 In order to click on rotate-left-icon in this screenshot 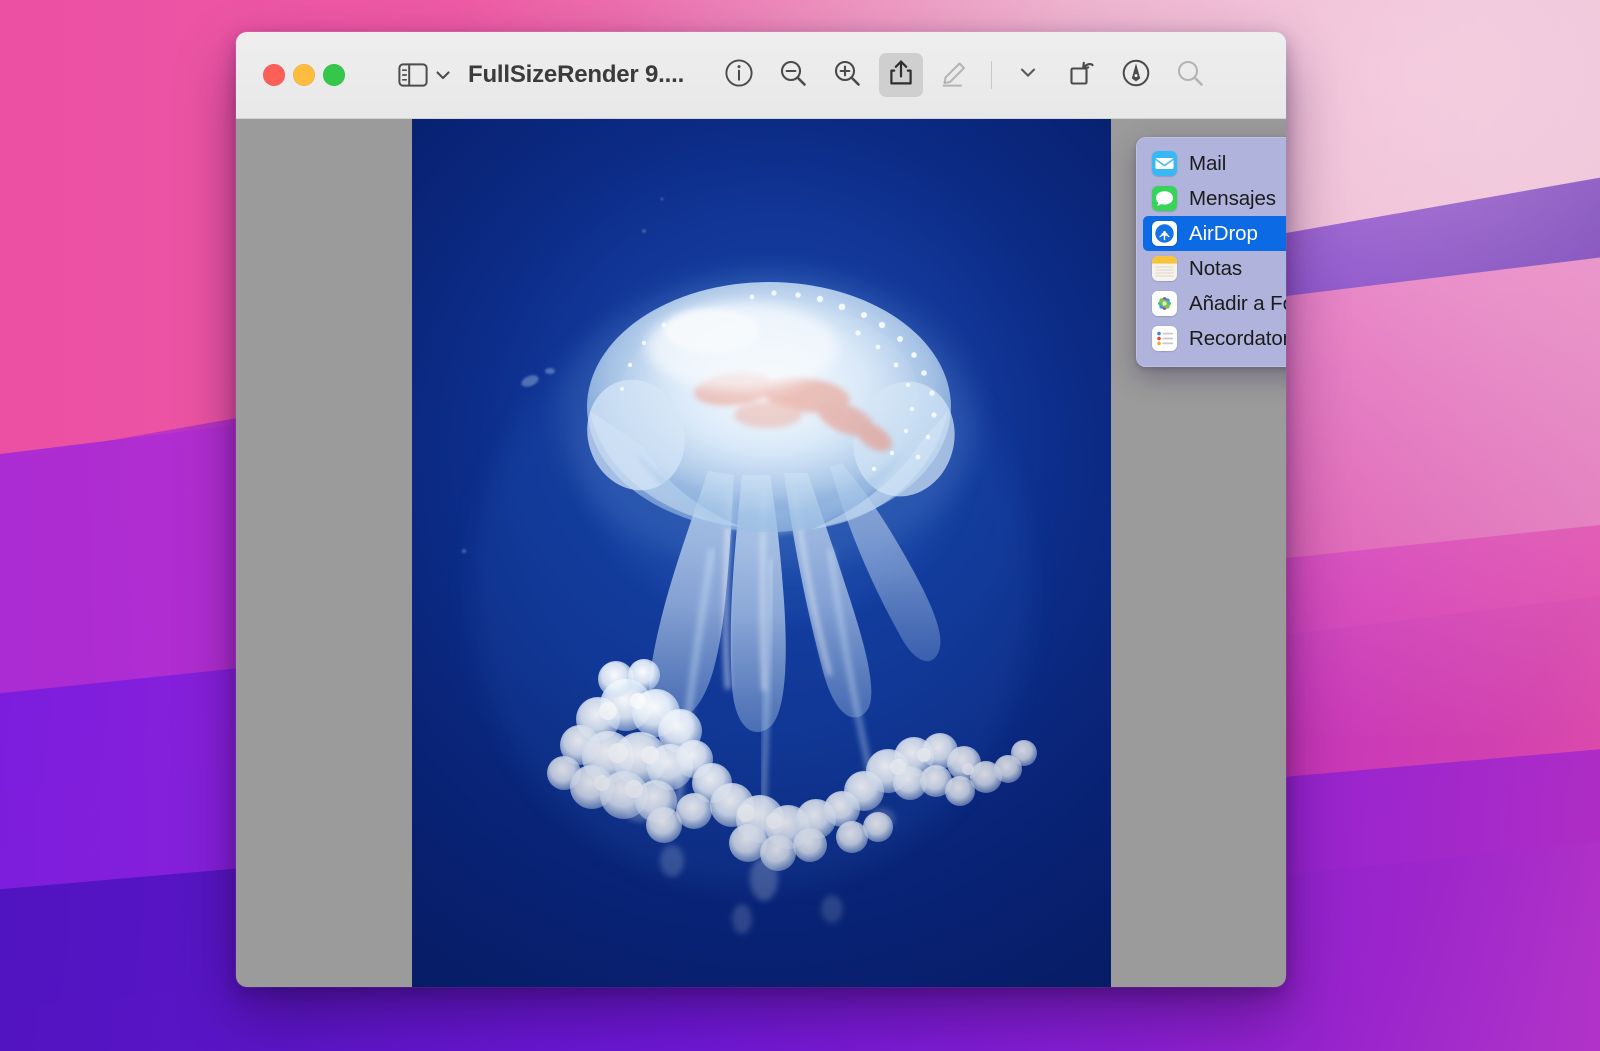, I will do `click(1082, 75)`.